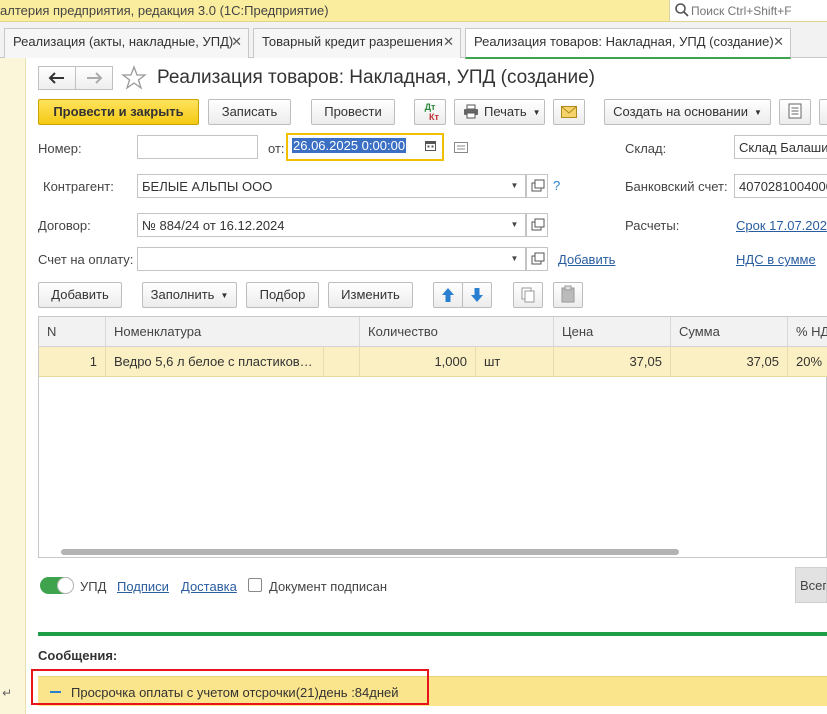  Describe the element at coordinates (676, 186) in the screenshot. I see `bank-account-label: Банковский счет:` at that location.